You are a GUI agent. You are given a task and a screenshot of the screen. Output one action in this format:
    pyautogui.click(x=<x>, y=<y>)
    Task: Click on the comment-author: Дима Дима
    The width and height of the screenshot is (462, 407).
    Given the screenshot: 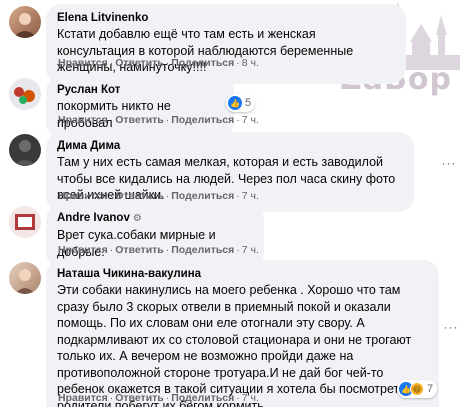 What is the action you would take?
    pyautogui.click(x=230, y=146)
    